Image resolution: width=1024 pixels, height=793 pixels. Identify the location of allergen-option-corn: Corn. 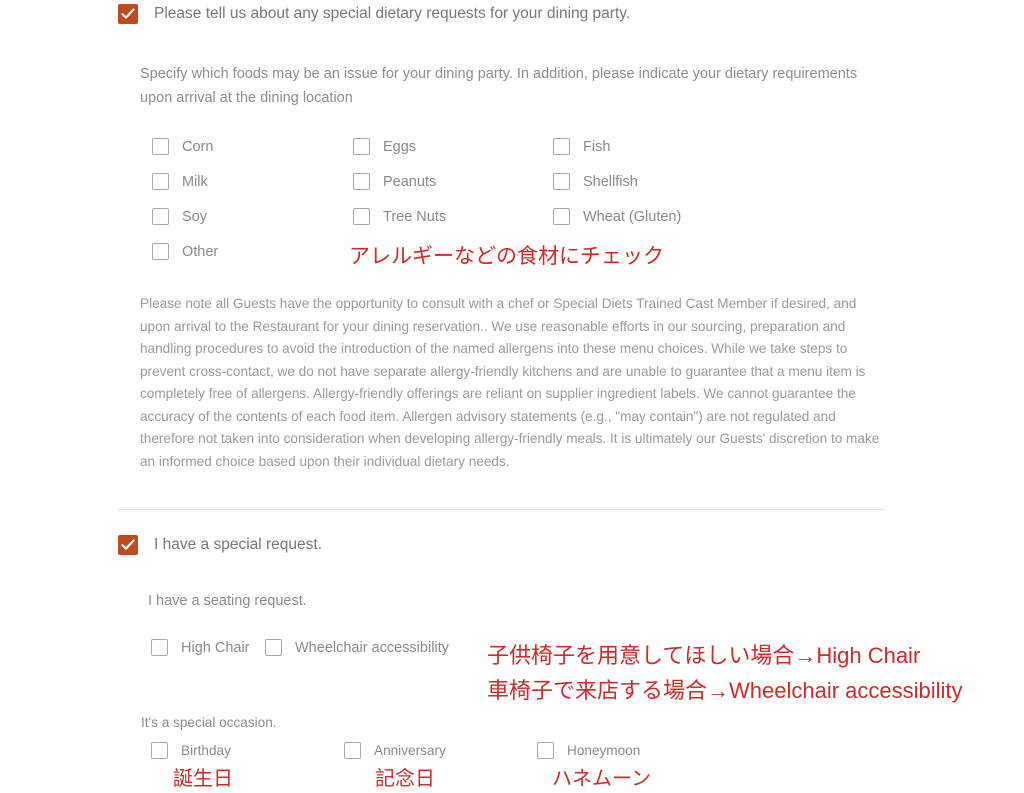
(182, 146).